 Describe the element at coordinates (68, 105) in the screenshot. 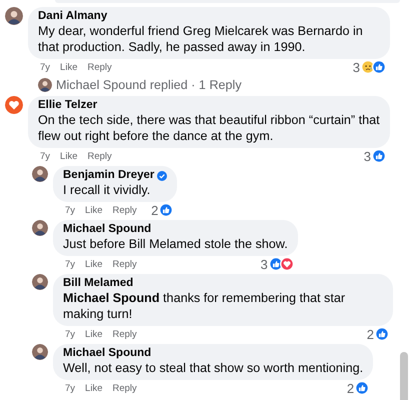

I see `author-name: Ellie Telzer` at that location.